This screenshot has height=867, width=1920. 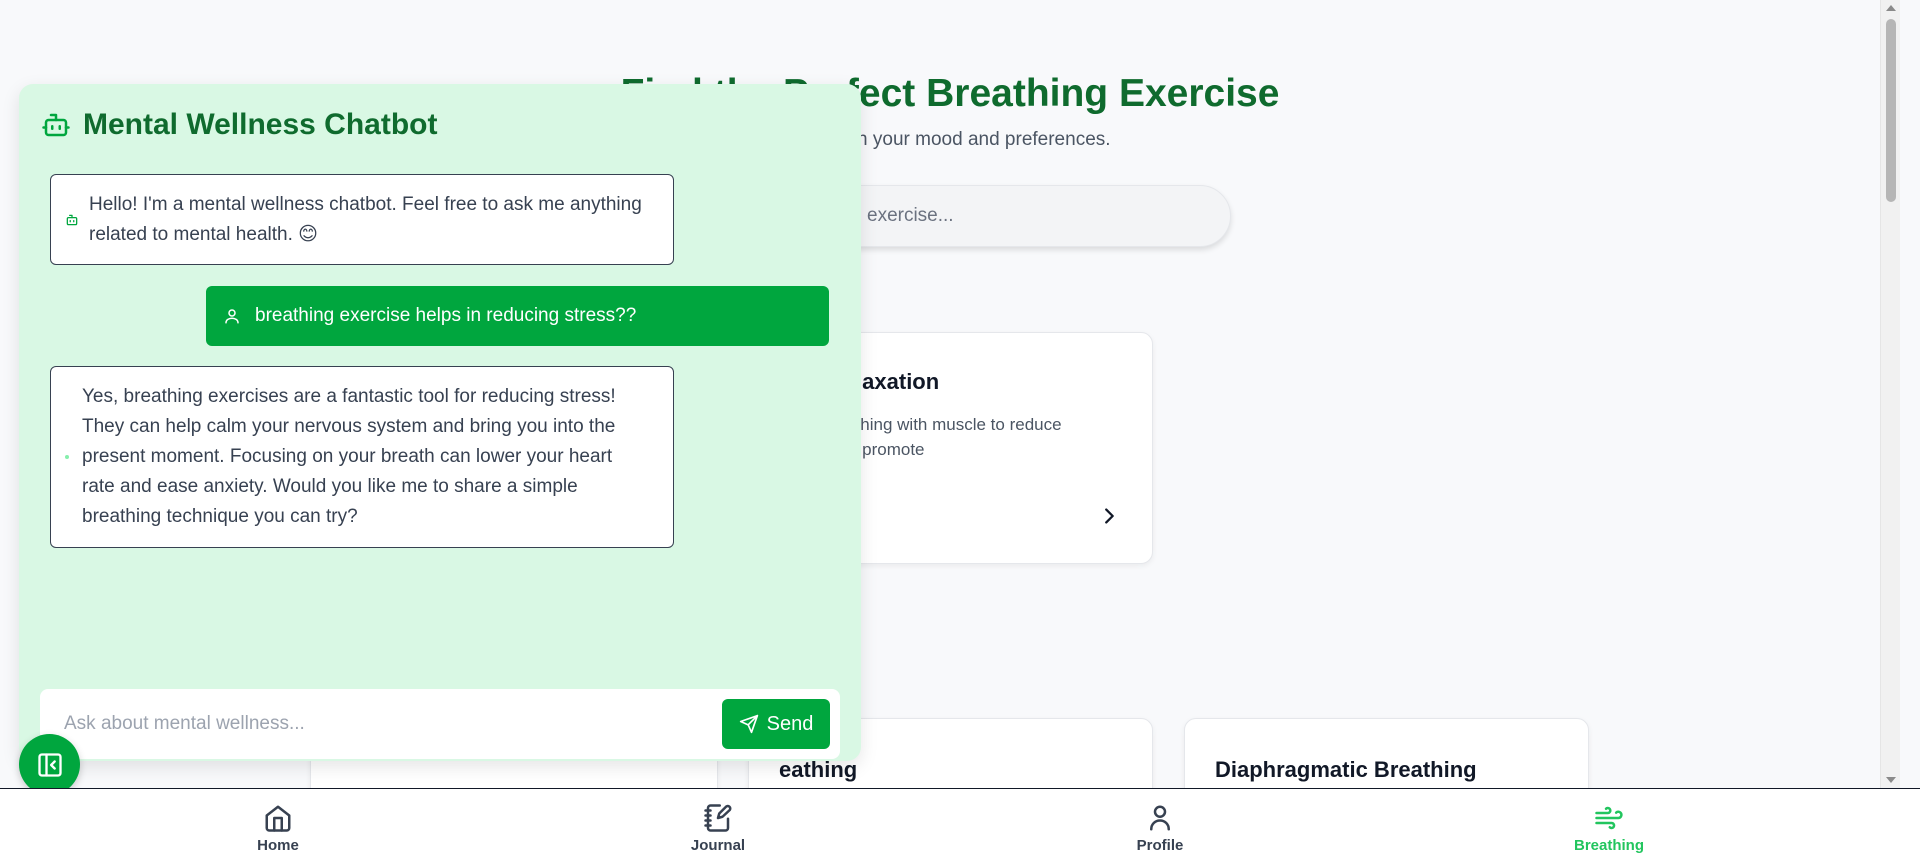 I want to click on bot-dot-icon, so click(x=67, y=457).